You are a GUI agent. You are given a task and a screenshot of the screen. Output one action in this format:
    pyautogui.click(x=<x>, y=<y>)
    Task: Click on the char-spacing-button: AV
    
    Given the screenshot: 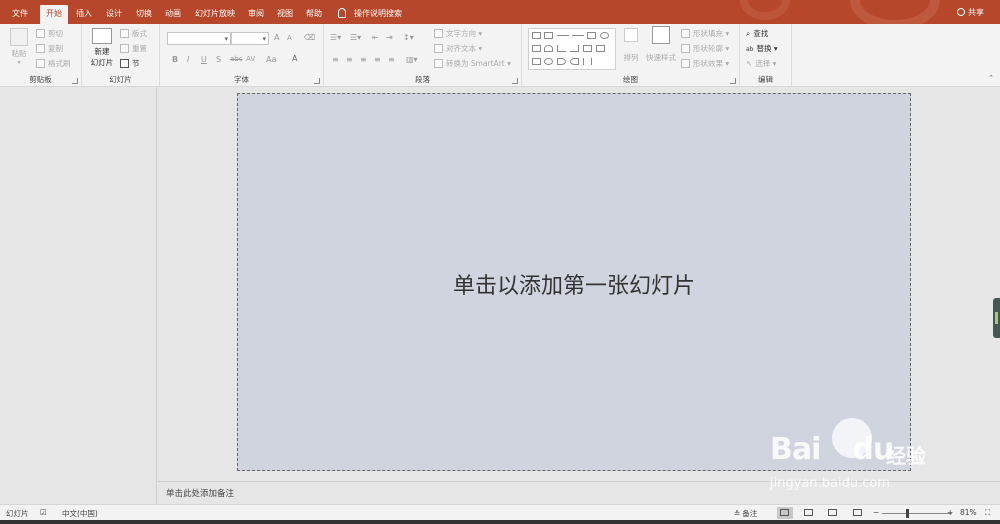 What is the action you would take?
    pyautogui.click(x=250, y=59)
    